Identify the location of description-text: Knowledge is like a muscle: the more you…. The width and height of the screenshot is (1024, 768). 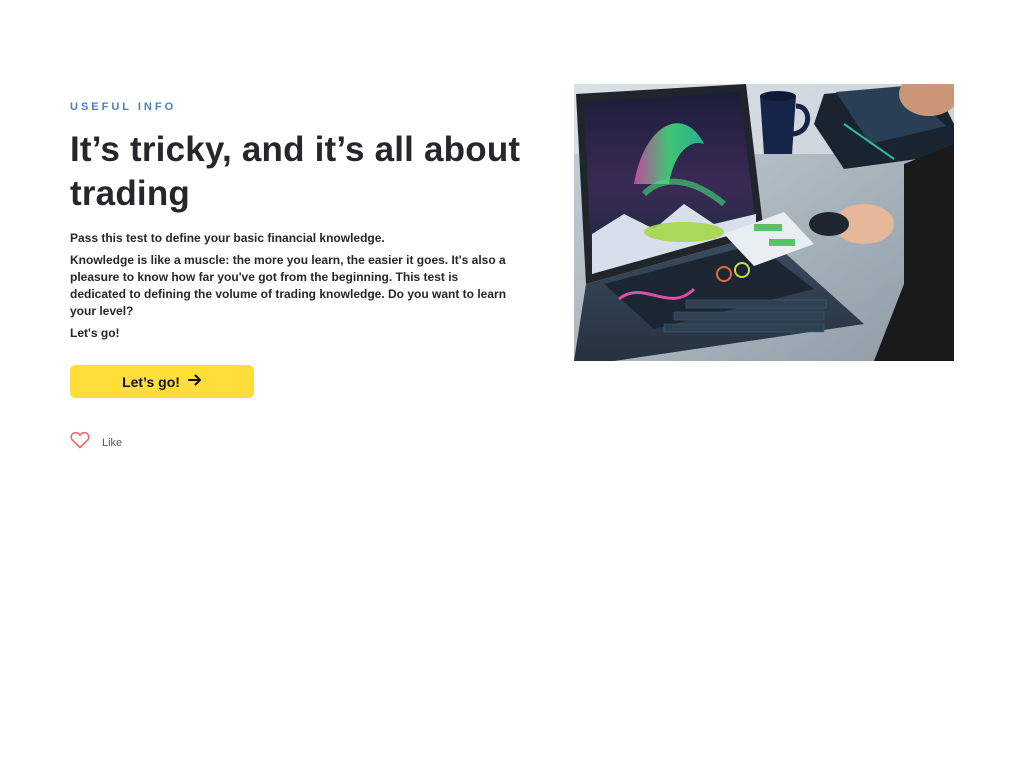
(288, 285).